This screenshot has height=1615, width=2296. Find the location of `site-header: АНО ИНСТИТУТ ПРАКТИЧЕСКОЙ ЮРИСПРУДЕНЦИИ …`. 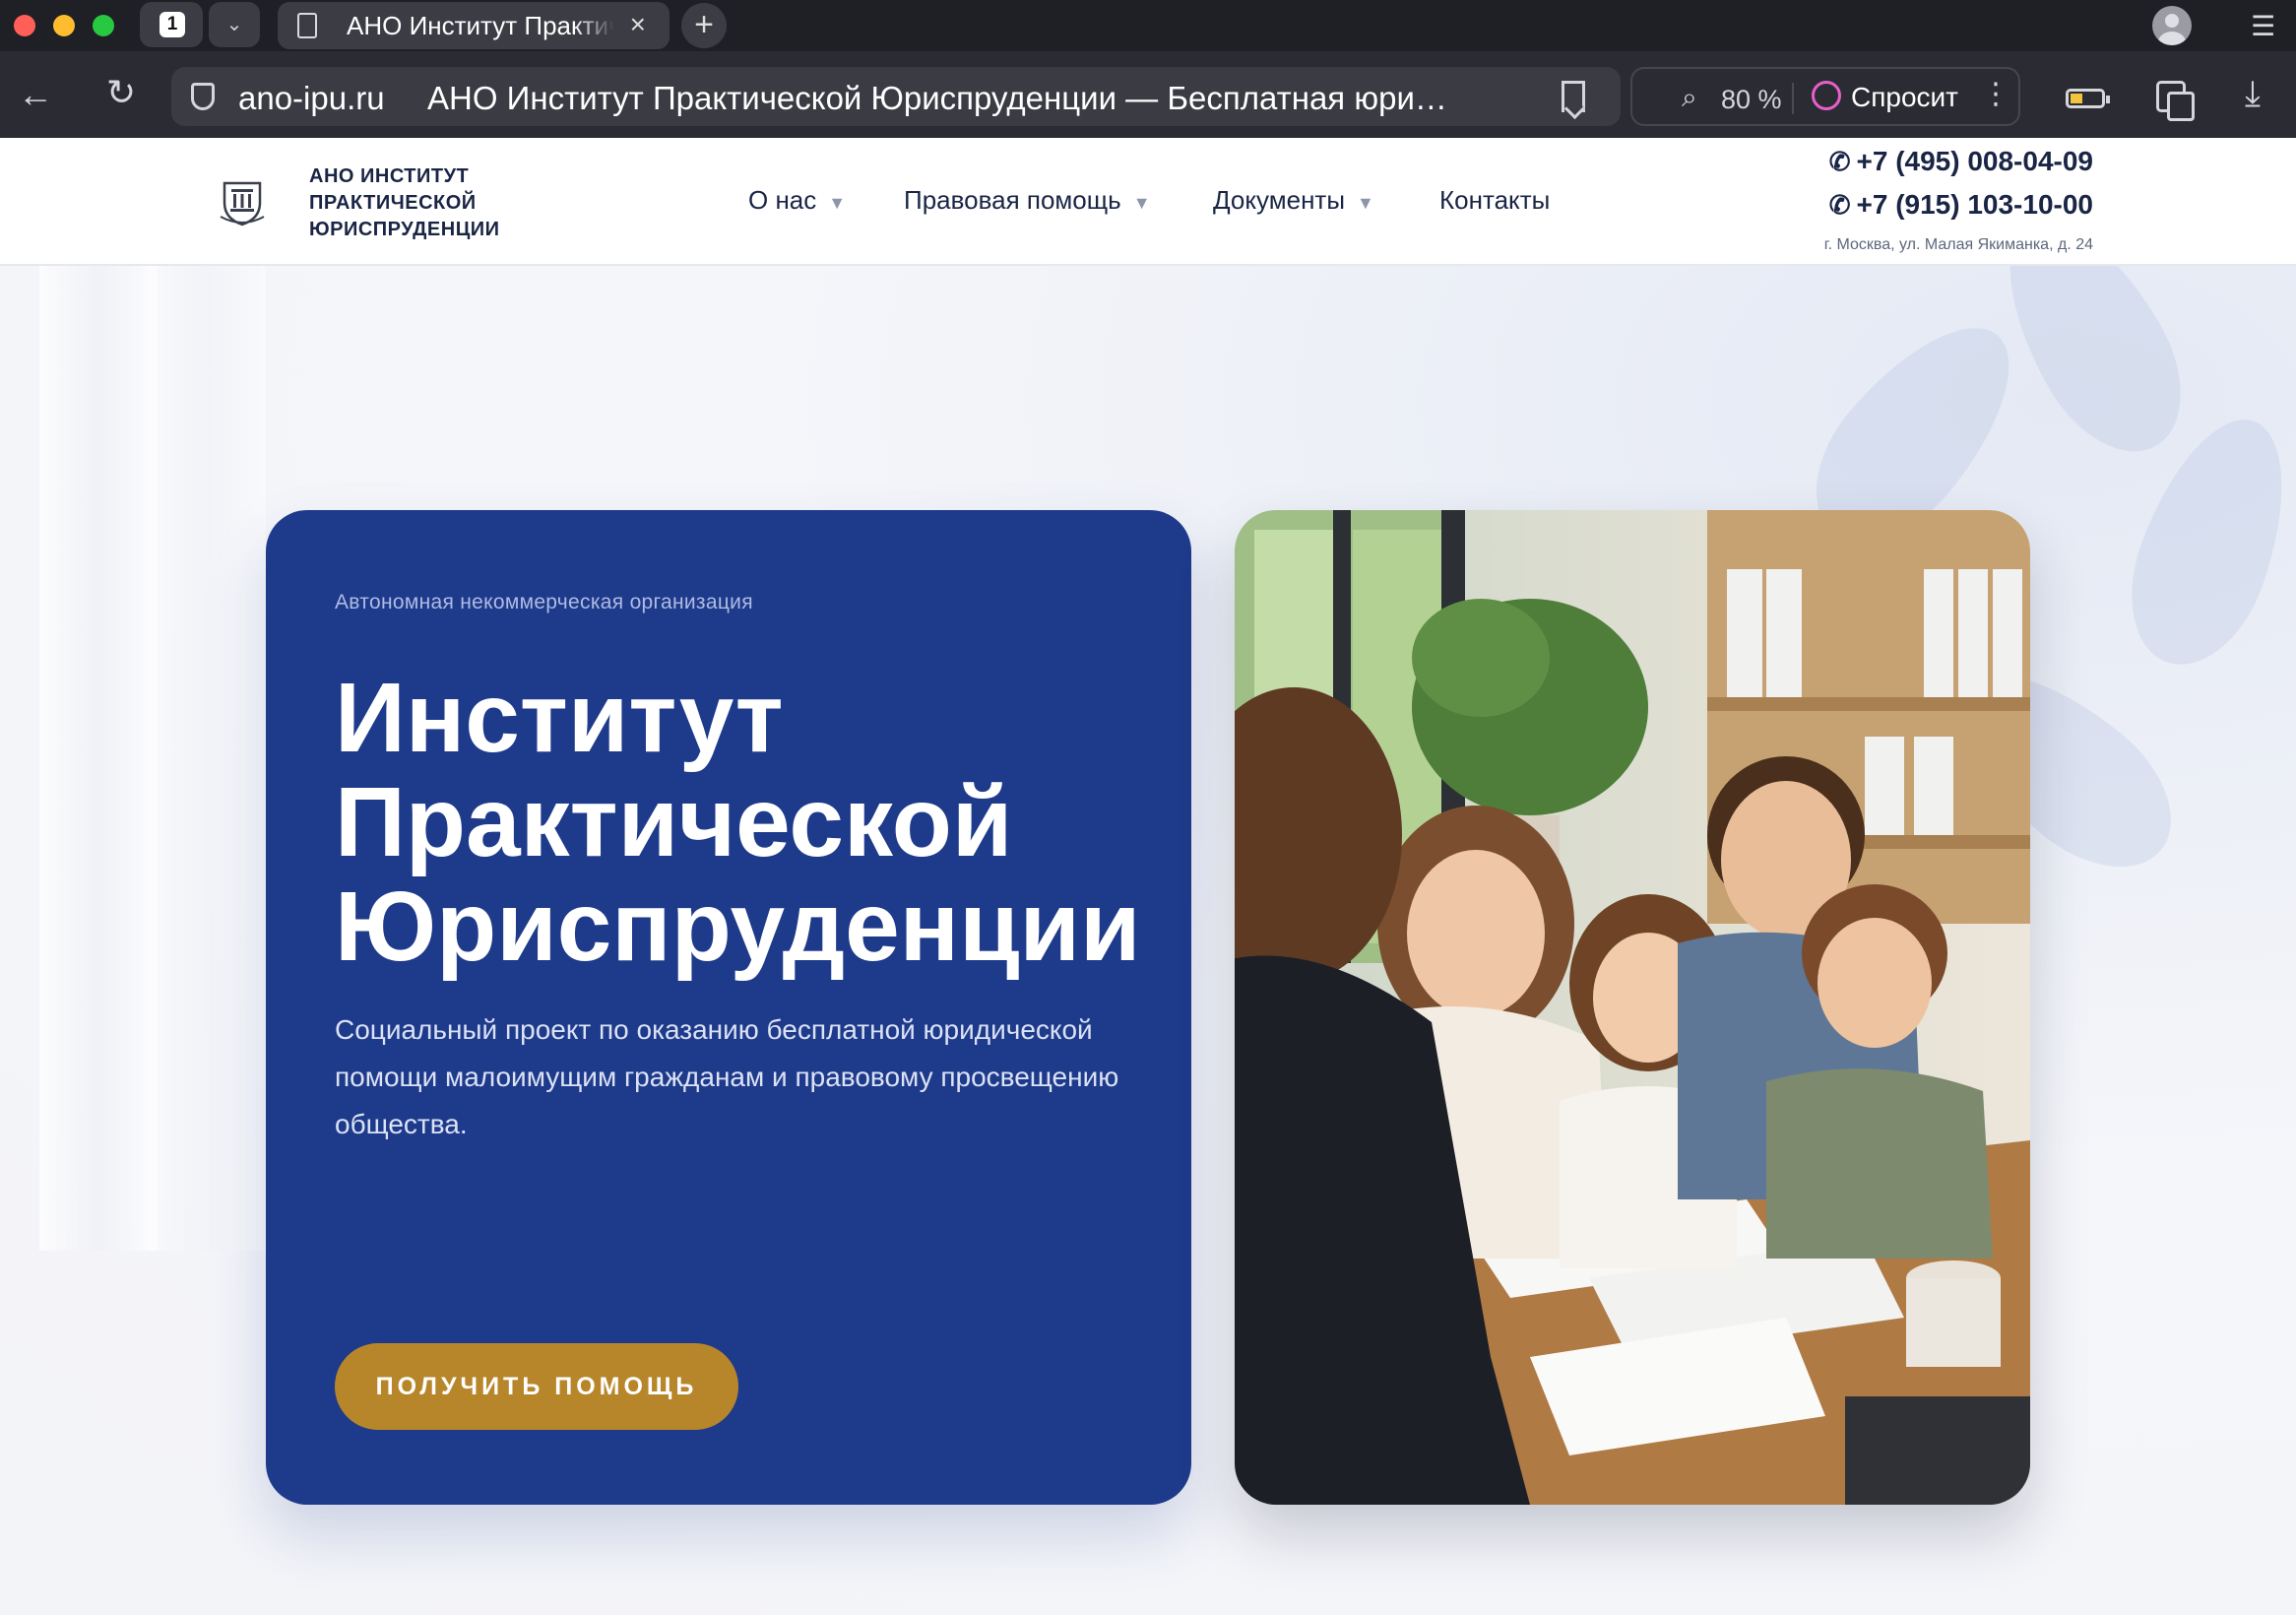

site-header: АНО ИНСТИТУТ ПРАКТИЧЕСКОЙ ЮРИСПРУДЕНЦИИ … is located at coordinates (1148, 202).